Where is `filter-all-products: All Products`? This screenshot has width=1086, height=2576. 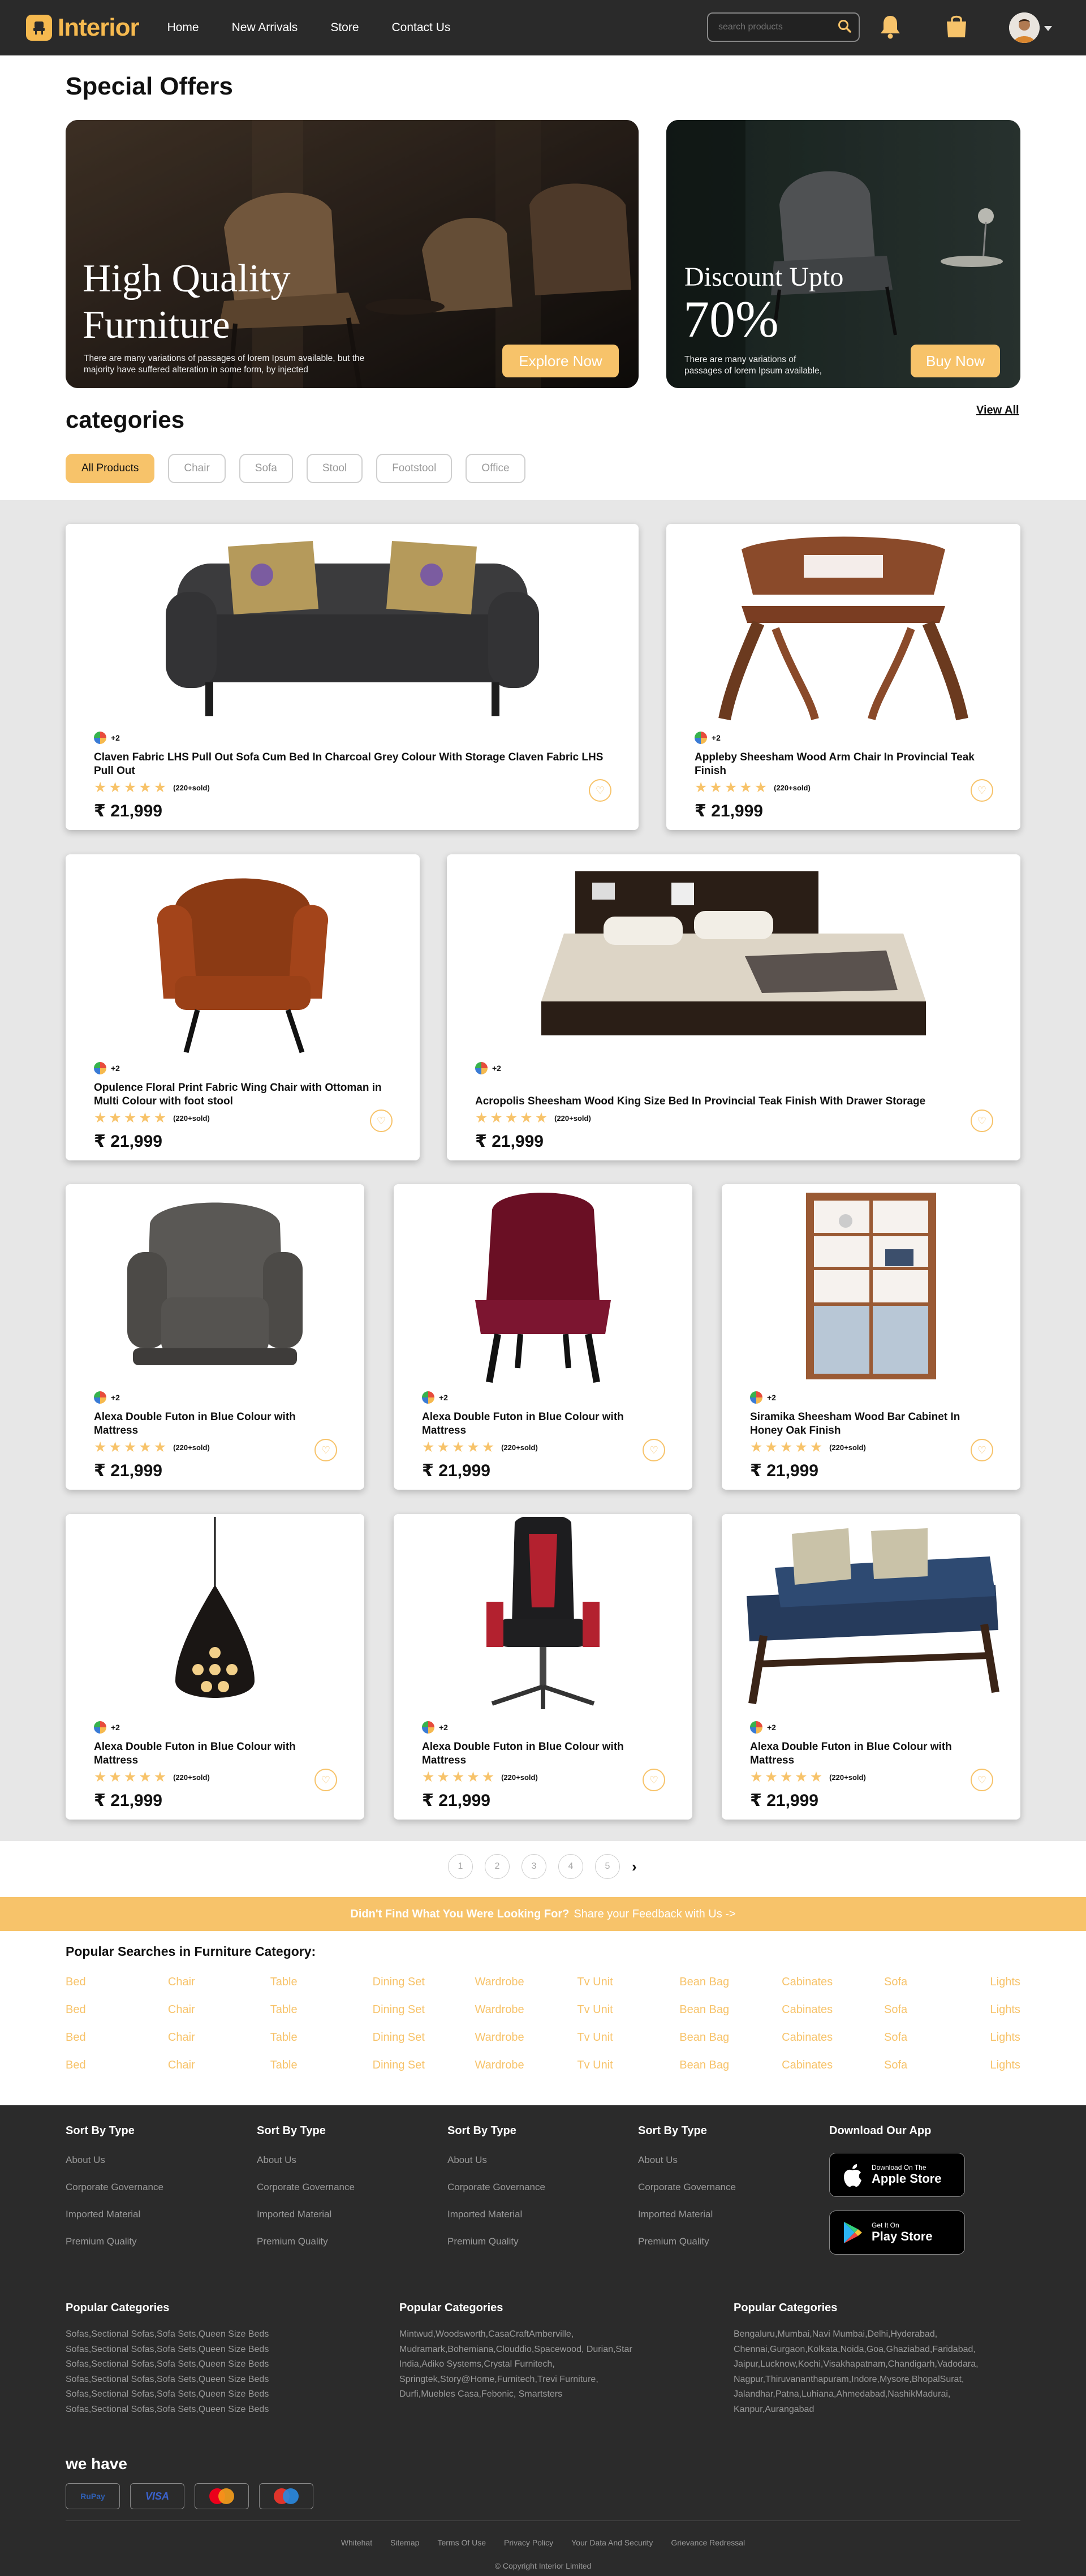
filter-all-products: All Products is located at coordinates (110, 469).